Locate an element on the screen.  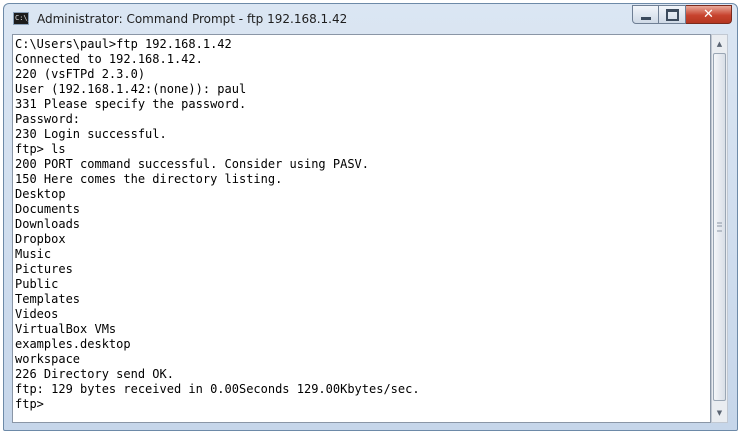
console-line: 220 (vsFTPd 2.3.0) is located at coordinates (80, 74).